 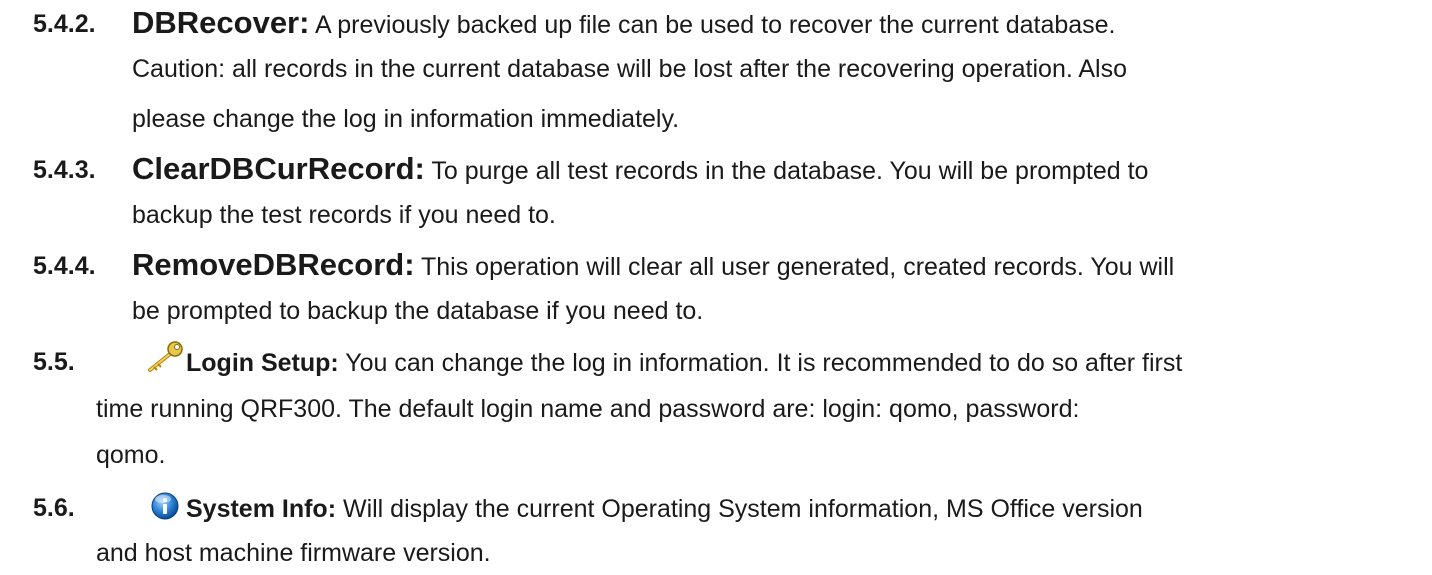 I want to click on info-icon, so click(x=165, y=506).